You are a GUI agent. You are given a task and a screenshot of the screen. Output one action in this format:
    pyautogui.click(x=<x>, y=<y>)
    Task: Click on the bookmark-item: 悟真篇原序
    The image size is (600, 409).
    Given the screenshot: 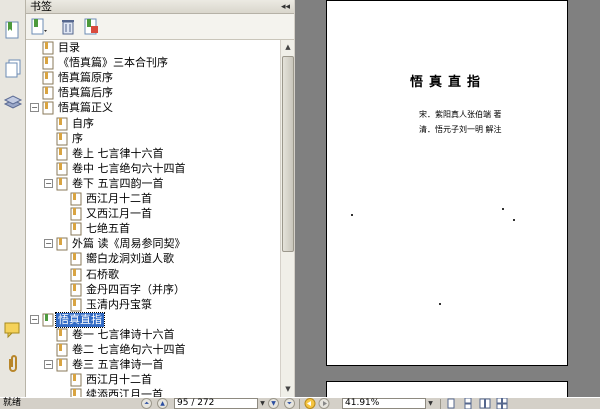 What is the action you would take?
    pyautogui.click(x=153, y=78)
    